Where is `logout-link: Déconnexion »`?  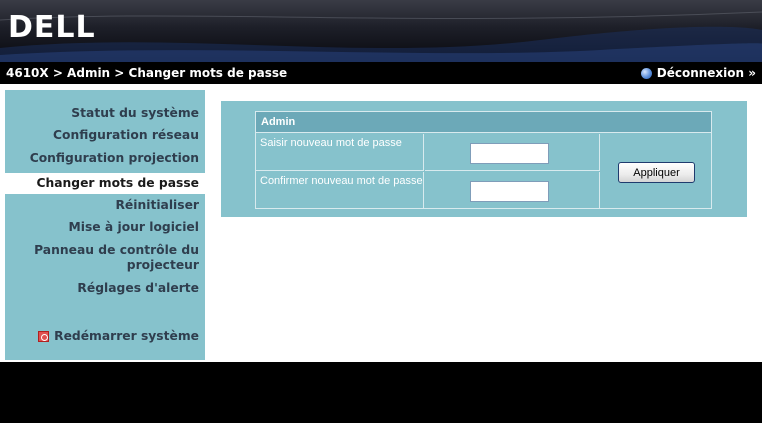 logout-link: Déconnexion » is located at coordinates (698, 73).